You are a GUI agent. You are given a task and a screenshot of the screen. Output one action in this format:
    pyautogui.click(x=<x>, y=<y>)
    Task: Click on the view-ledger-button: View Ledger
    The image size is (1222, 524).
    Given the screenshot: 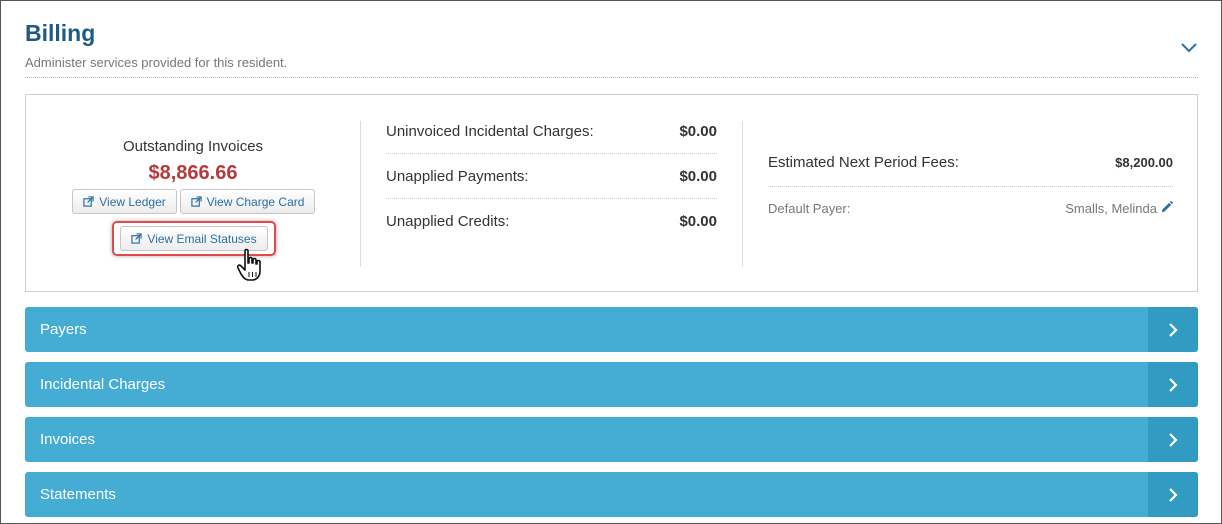 What is the action you would take?
    pyautogui.click(x=124, y=201)
    